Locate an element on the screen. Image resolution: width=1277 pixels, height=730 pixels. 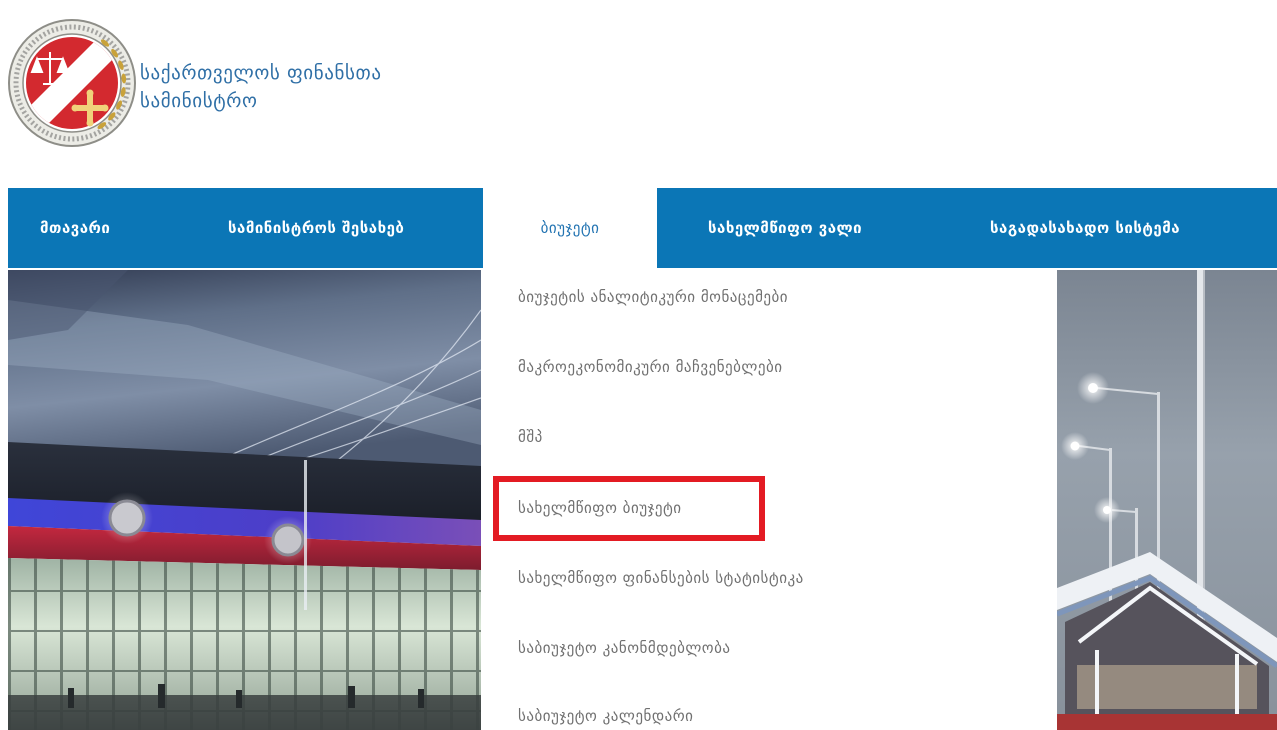
nav-item-about-ministry: სამინისტროს შესახებ is located at coordinates (316, 228).